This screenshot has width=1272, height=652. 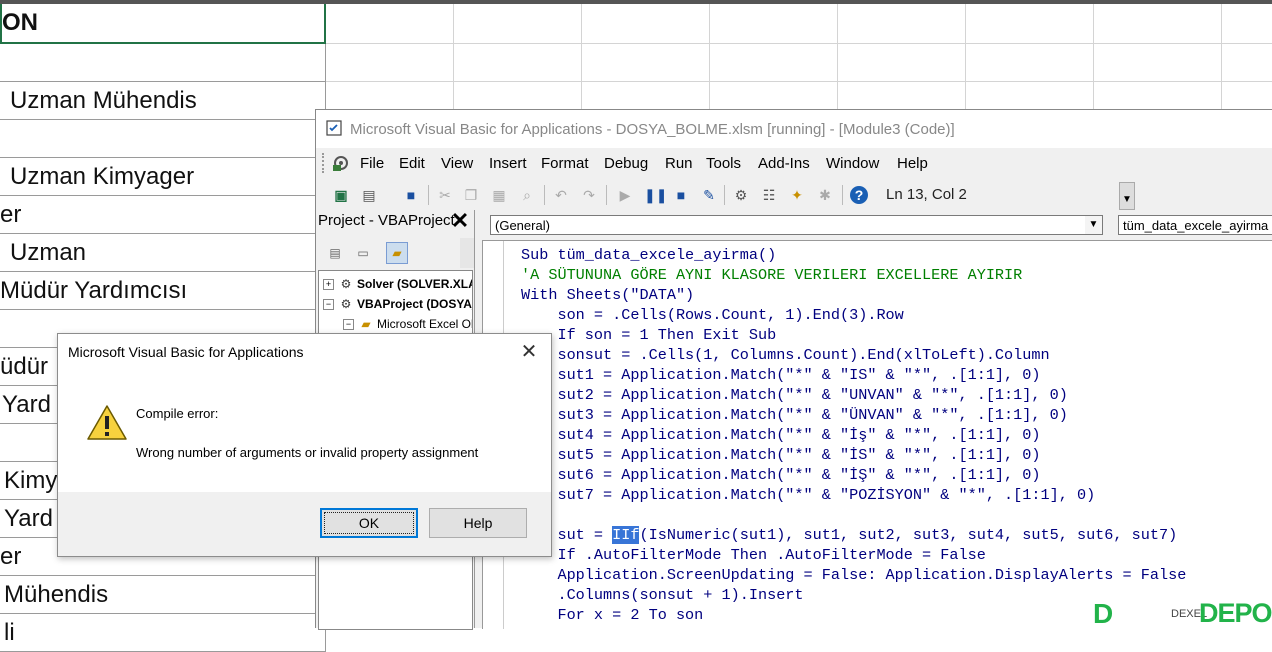 I want to click on tree-node-excel-objects: −▰ Microsoft Excel Objects, so click(x=407, y=324).